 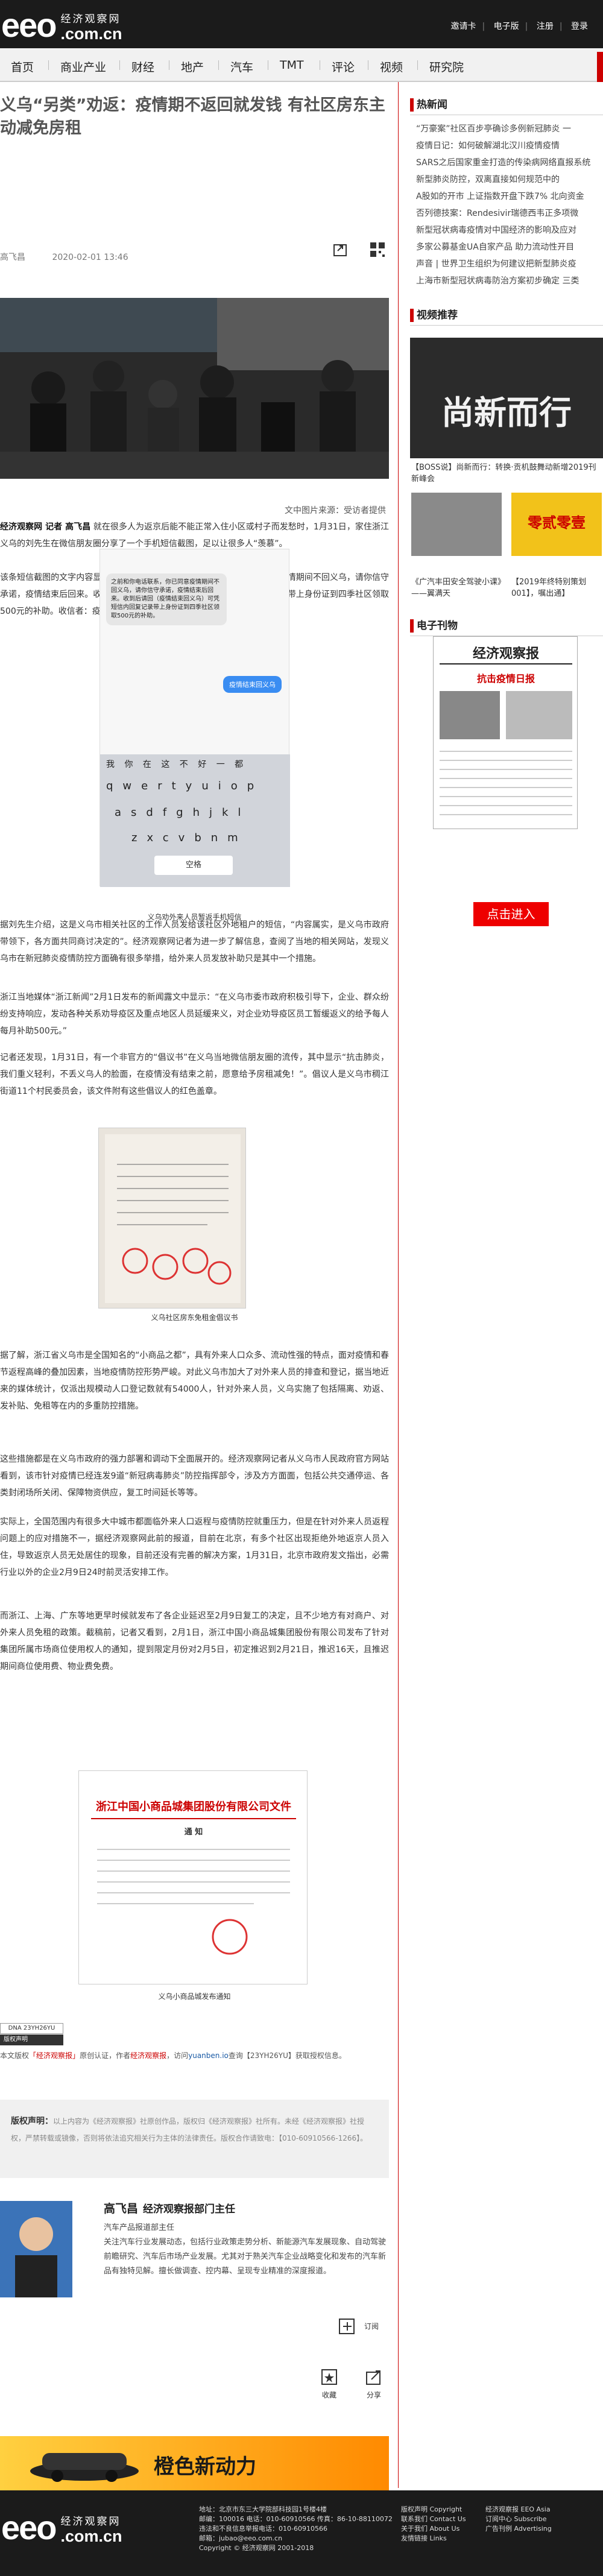 What do you see at coordinates (398, 1285) in the screenshot?
I see `column-divider` at bounding box center [398, 1285].